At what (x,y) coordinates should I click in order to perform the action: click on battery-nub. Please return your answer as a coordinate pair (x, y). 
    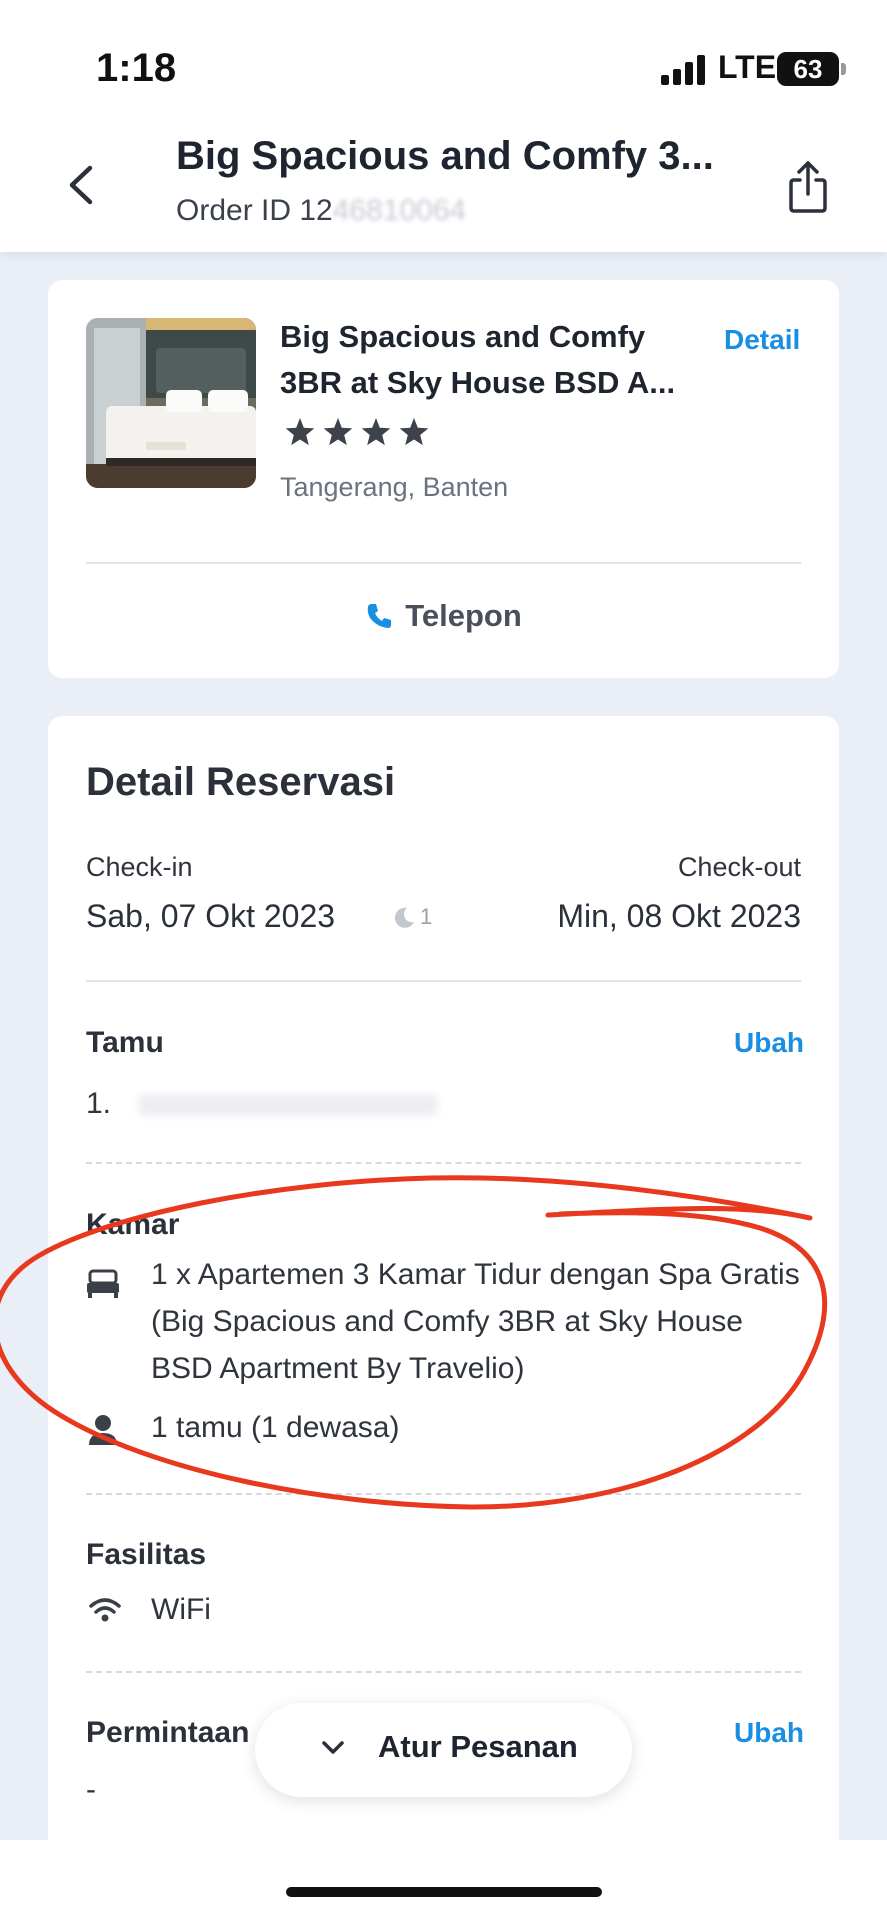
    Looking at the image, I should click on (843, 69).